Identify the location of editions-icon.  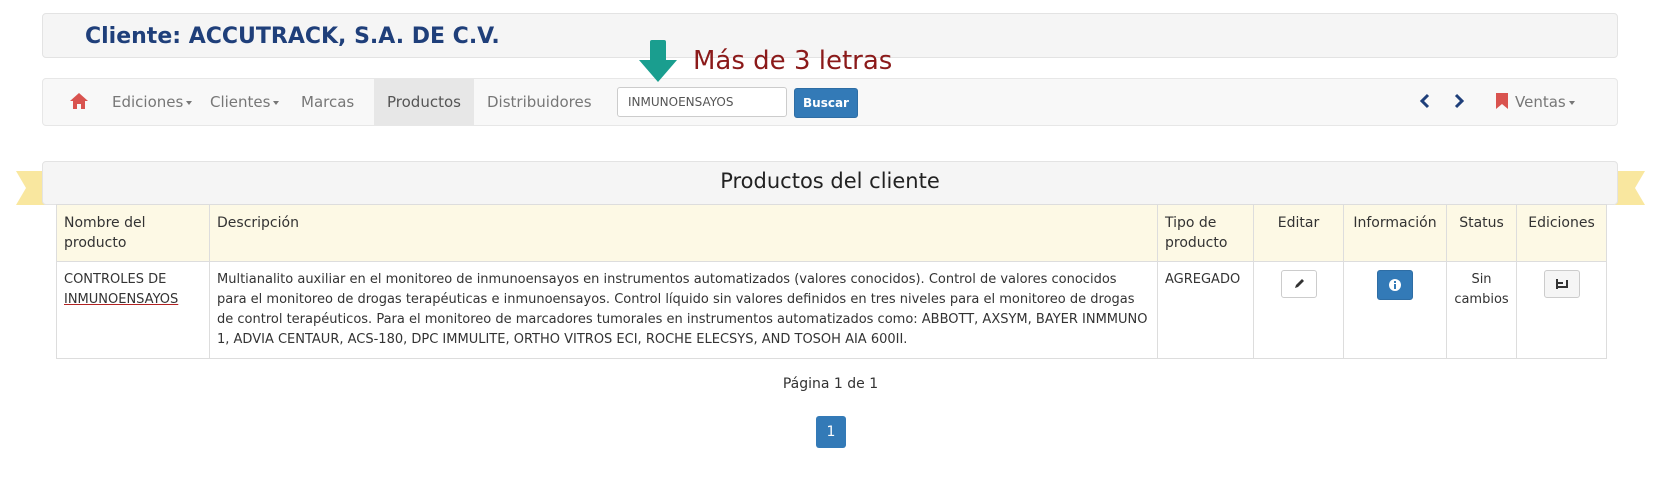
(1561, 284).